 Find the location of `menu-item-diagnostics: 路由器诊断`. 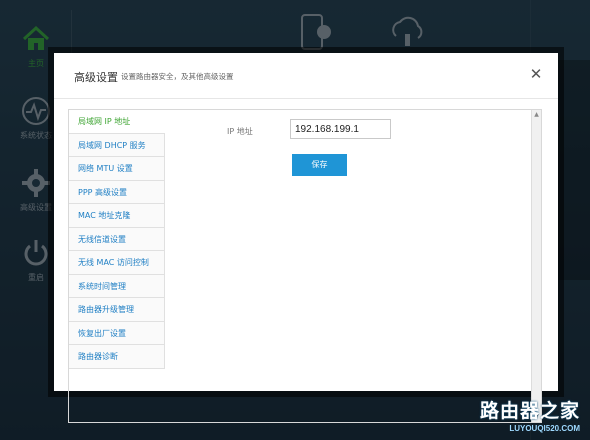

menu-item-diagnostics: 路由器诊断 is located at coordinates (117, 357).